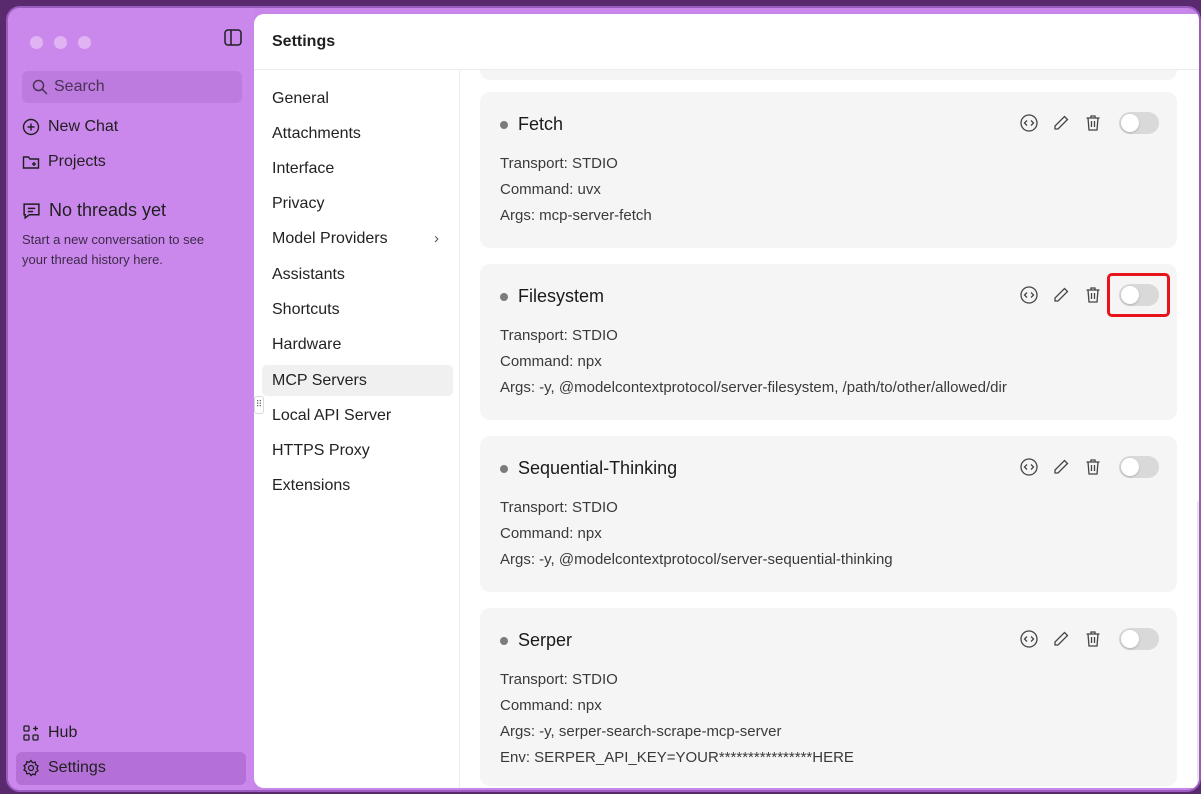  I want to click on settings-nav-interface: Interface, so click(357, 168).